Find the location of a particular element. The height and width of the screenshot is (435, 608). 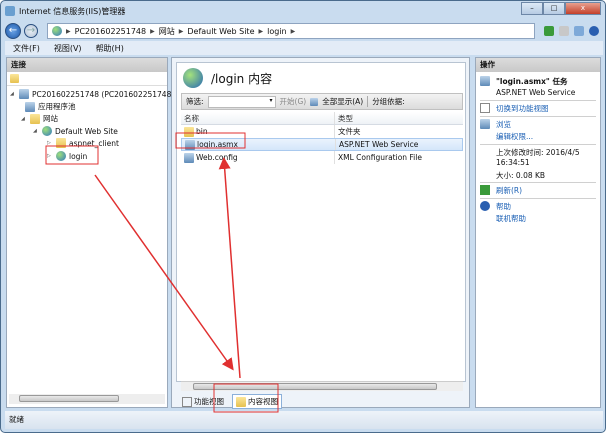

filter-label: 筛选: is located at coordinates (195, 101).